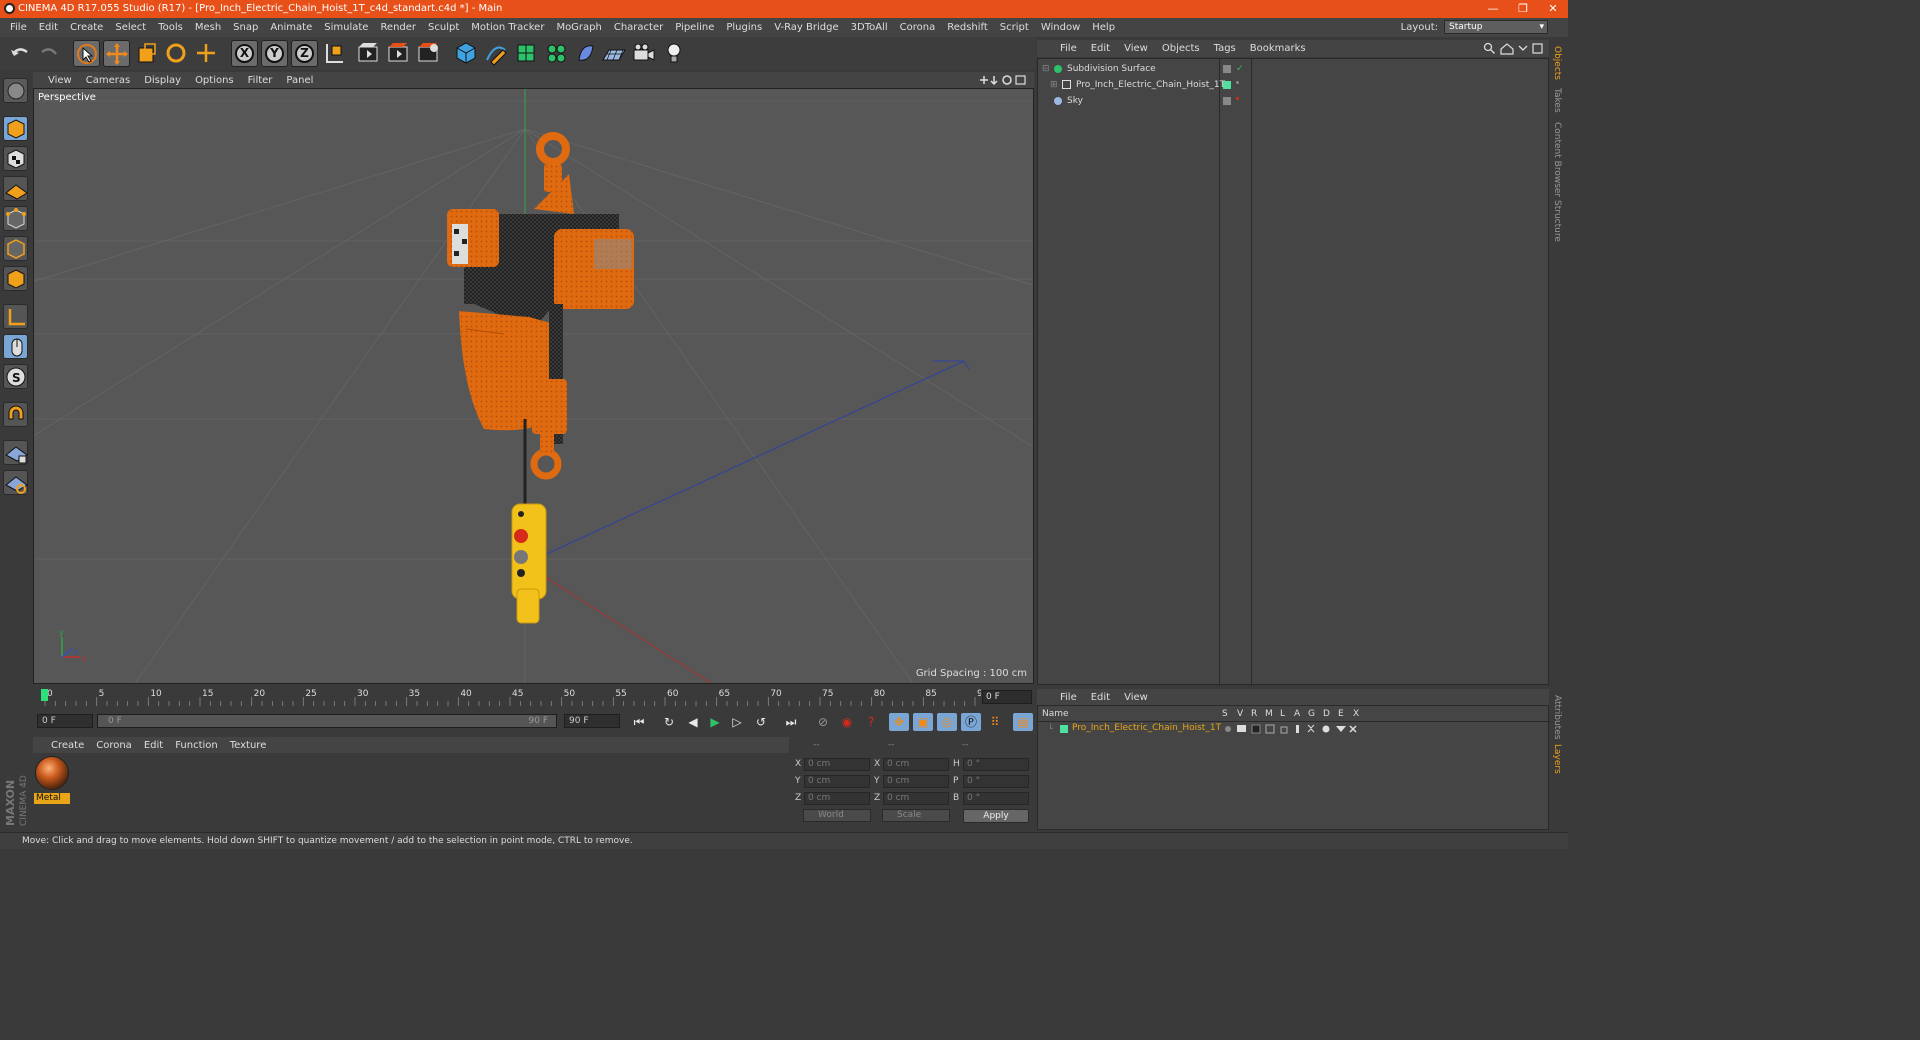 This screenshot has height=1040, width=1920. I want to click on planar-workplane-icon, so click(15, 482).